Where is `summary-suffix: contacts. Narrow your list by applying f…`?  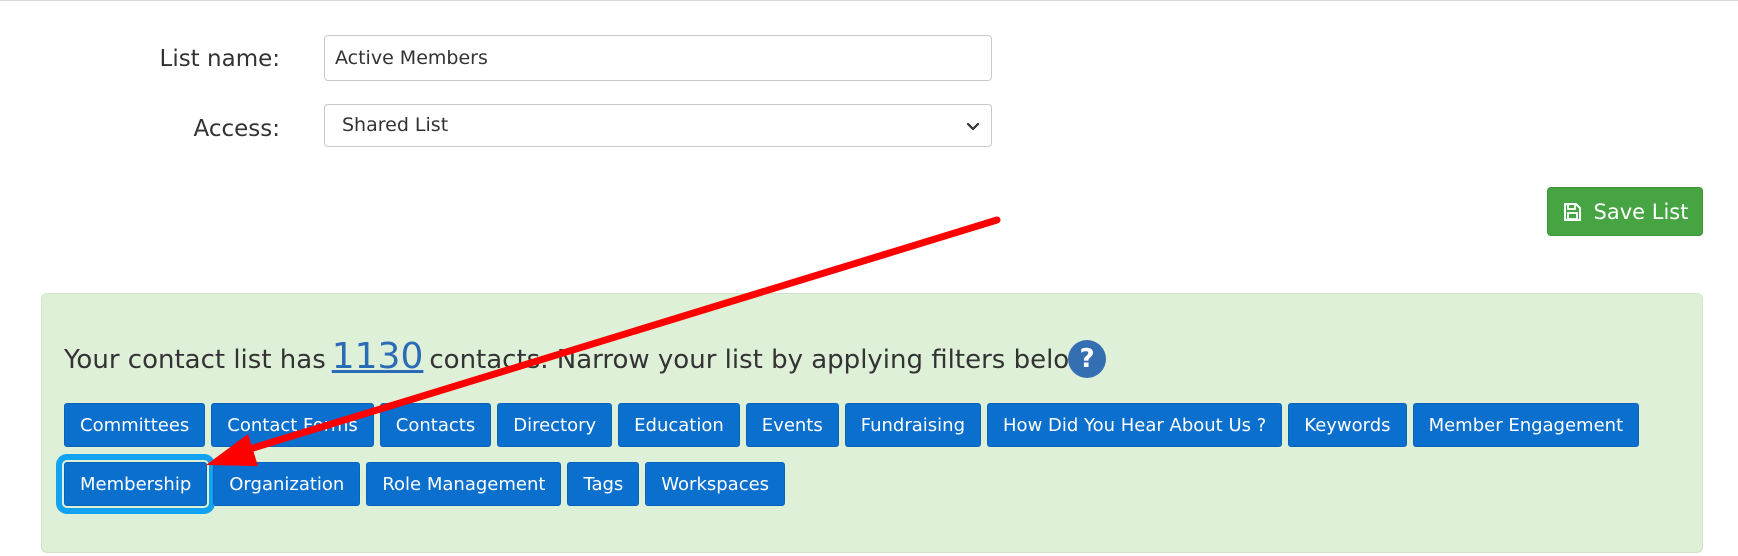 summary-suffix: contacts. Narrow your list by applying f… is located at coordinates (763, 360).